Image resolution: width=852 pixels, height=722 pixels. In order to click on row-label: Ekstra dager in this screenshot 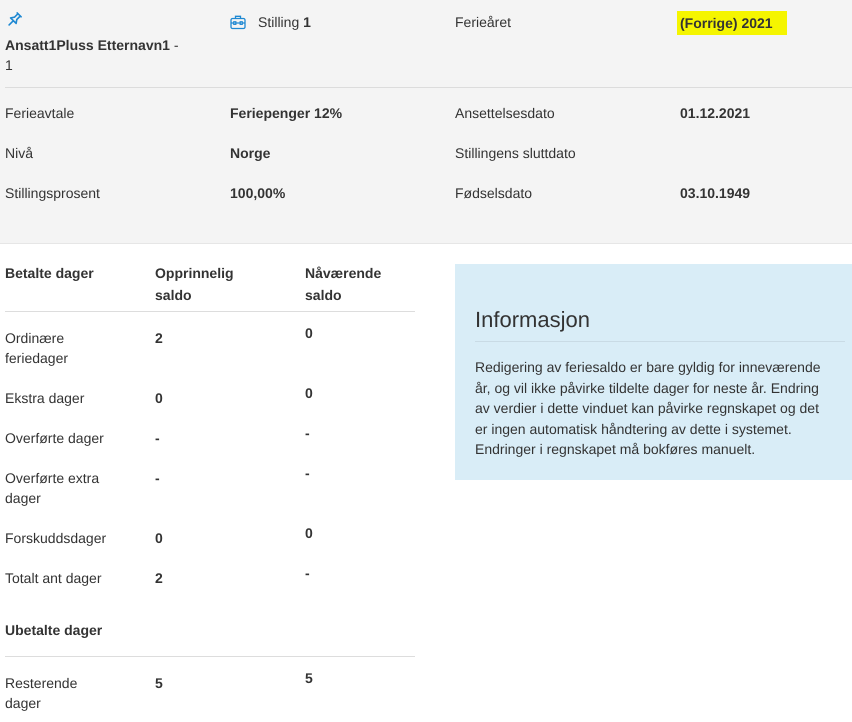, I will do `click(45, 398)`.